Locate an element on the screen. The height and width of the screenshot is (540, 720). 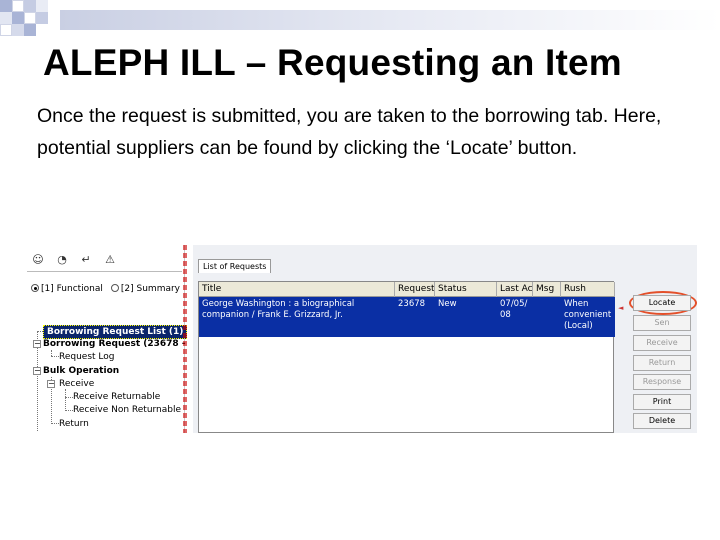
warning-icon: ⚠ is located at coordinates (110, 260).